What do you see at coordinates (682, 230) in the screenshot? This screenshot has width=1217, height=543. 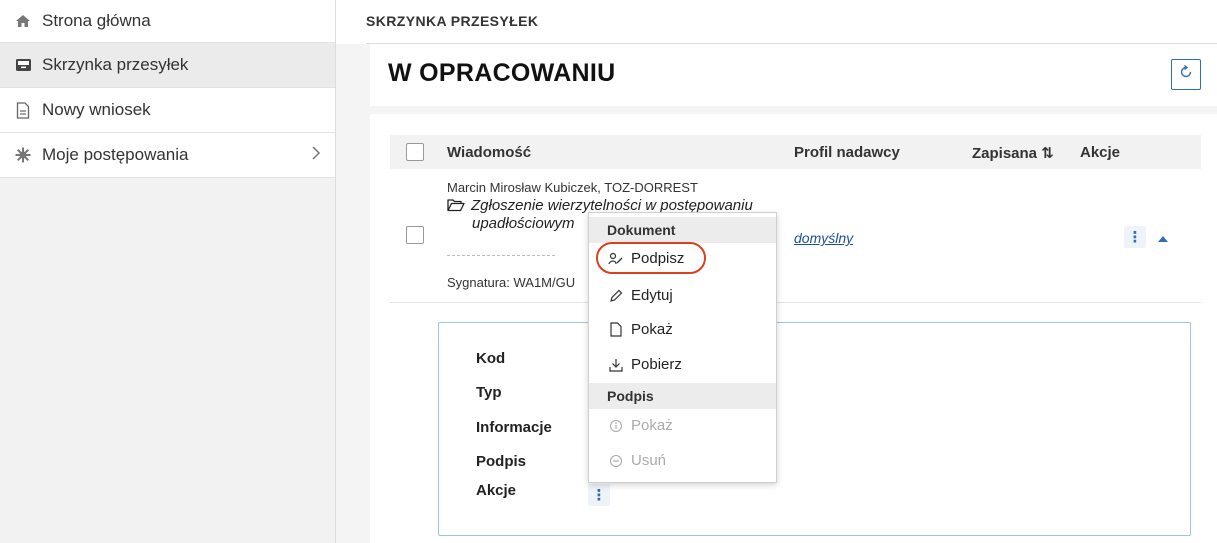 I see `menu-section-document: Dokument` at bounding box center [682, 230].